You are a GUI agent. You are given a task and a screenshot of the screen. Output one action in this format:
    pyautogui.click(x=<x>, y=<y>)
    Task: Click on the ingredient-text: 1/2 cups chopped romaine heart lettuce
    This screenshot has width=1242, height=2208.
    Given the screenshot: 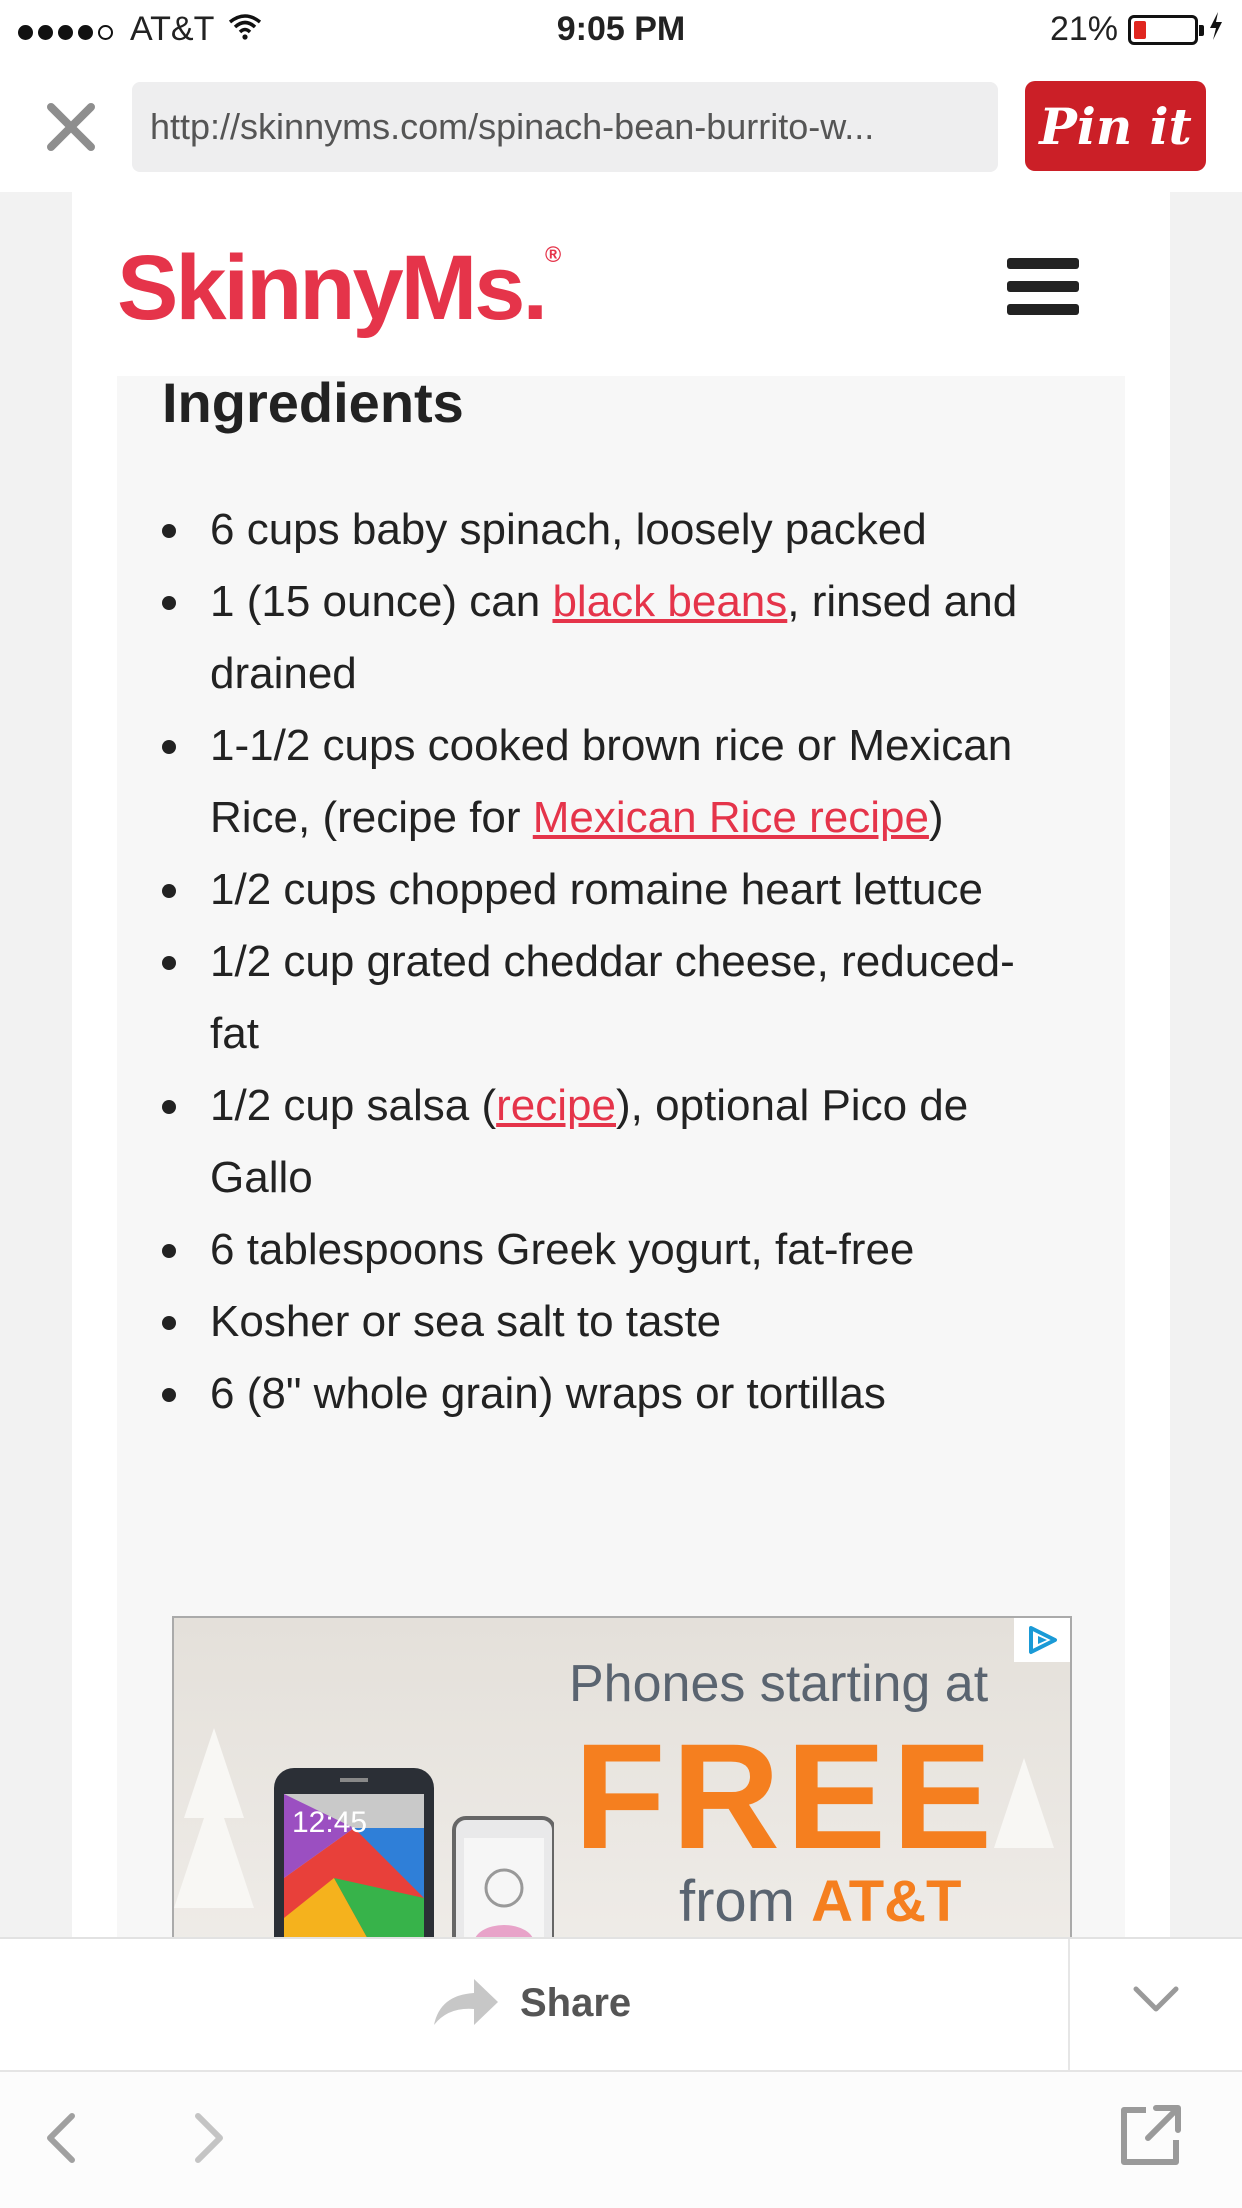 What is the action you would take?
    pyautogui.click(x=596, y=889)
    